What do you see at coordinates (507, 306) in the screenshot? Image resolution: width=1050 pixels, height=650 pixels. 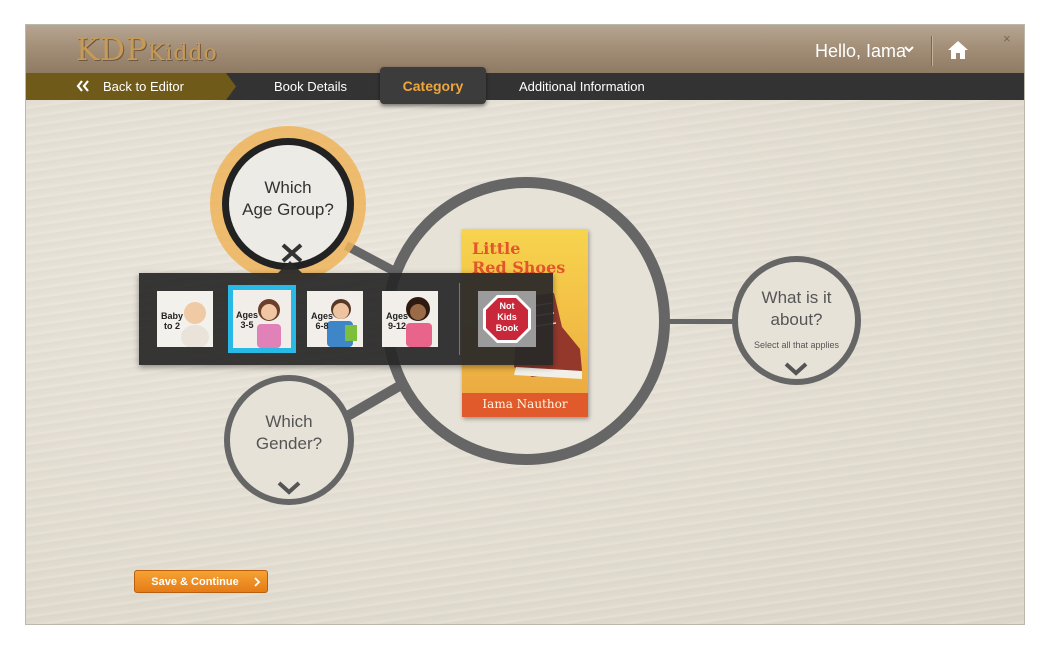 I see `not-kids-line1: Not` at bounding box center [507, 306].